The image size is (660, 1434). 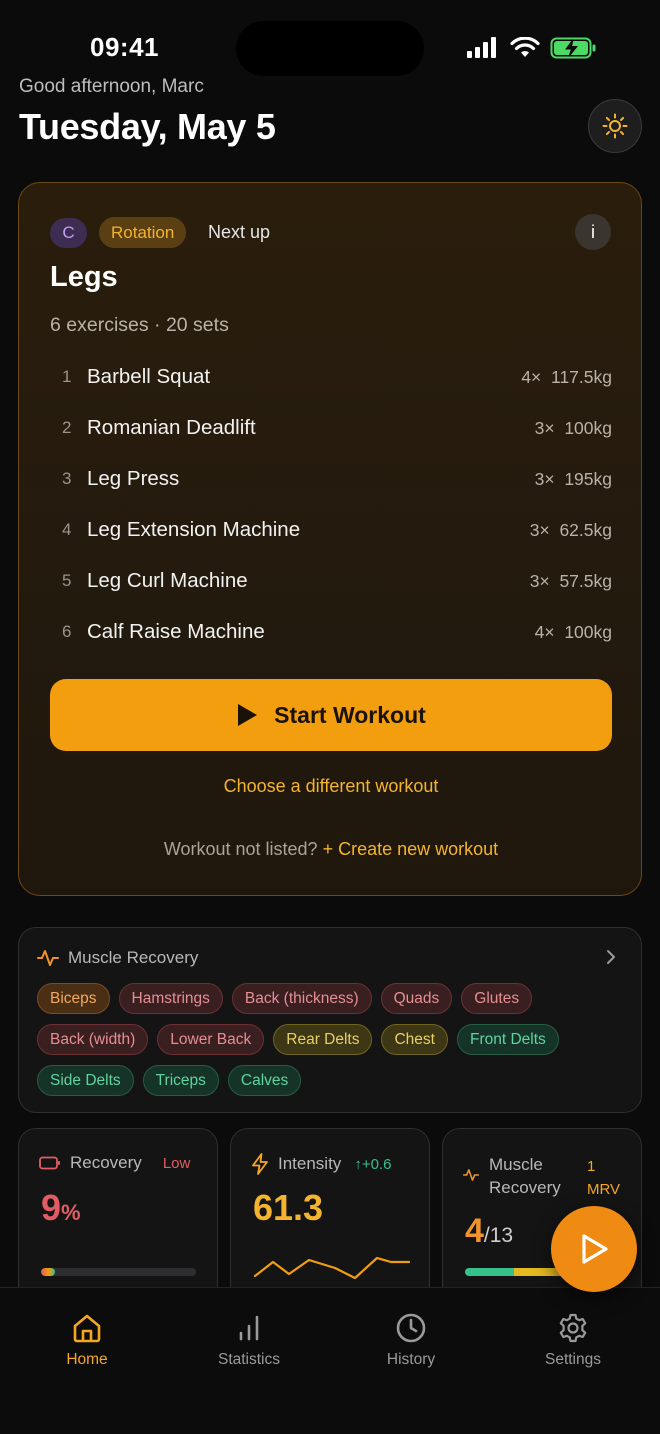 I want to click on status-icons, so click(x=532, y=48).